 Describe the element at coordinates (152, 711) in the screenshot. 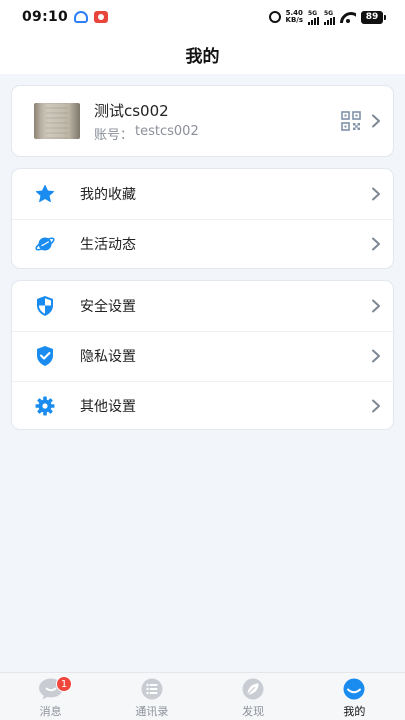

I see `tab-label: 通讯录` at that location.